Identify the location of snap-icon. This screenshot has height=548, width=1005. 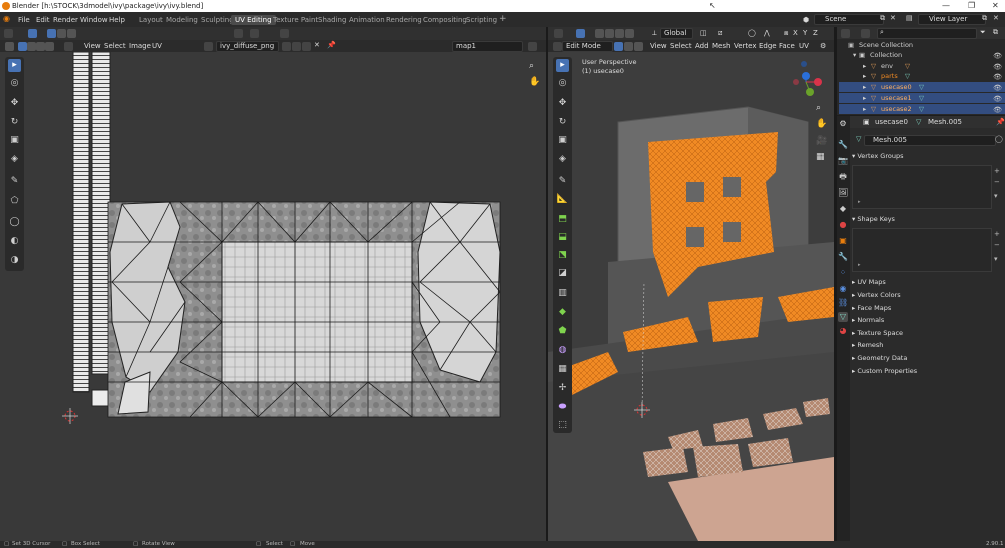
(254, 33).